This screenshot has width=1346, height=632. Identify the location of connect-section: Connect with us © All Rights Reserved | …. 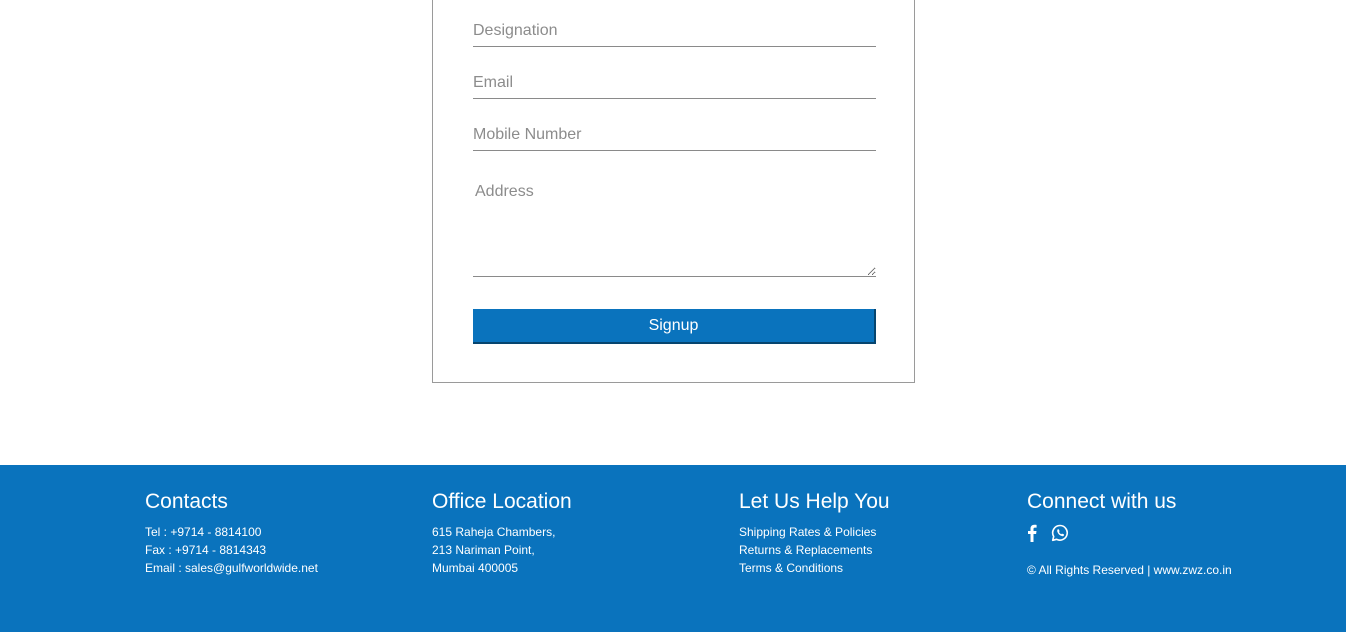
(1129, 534).